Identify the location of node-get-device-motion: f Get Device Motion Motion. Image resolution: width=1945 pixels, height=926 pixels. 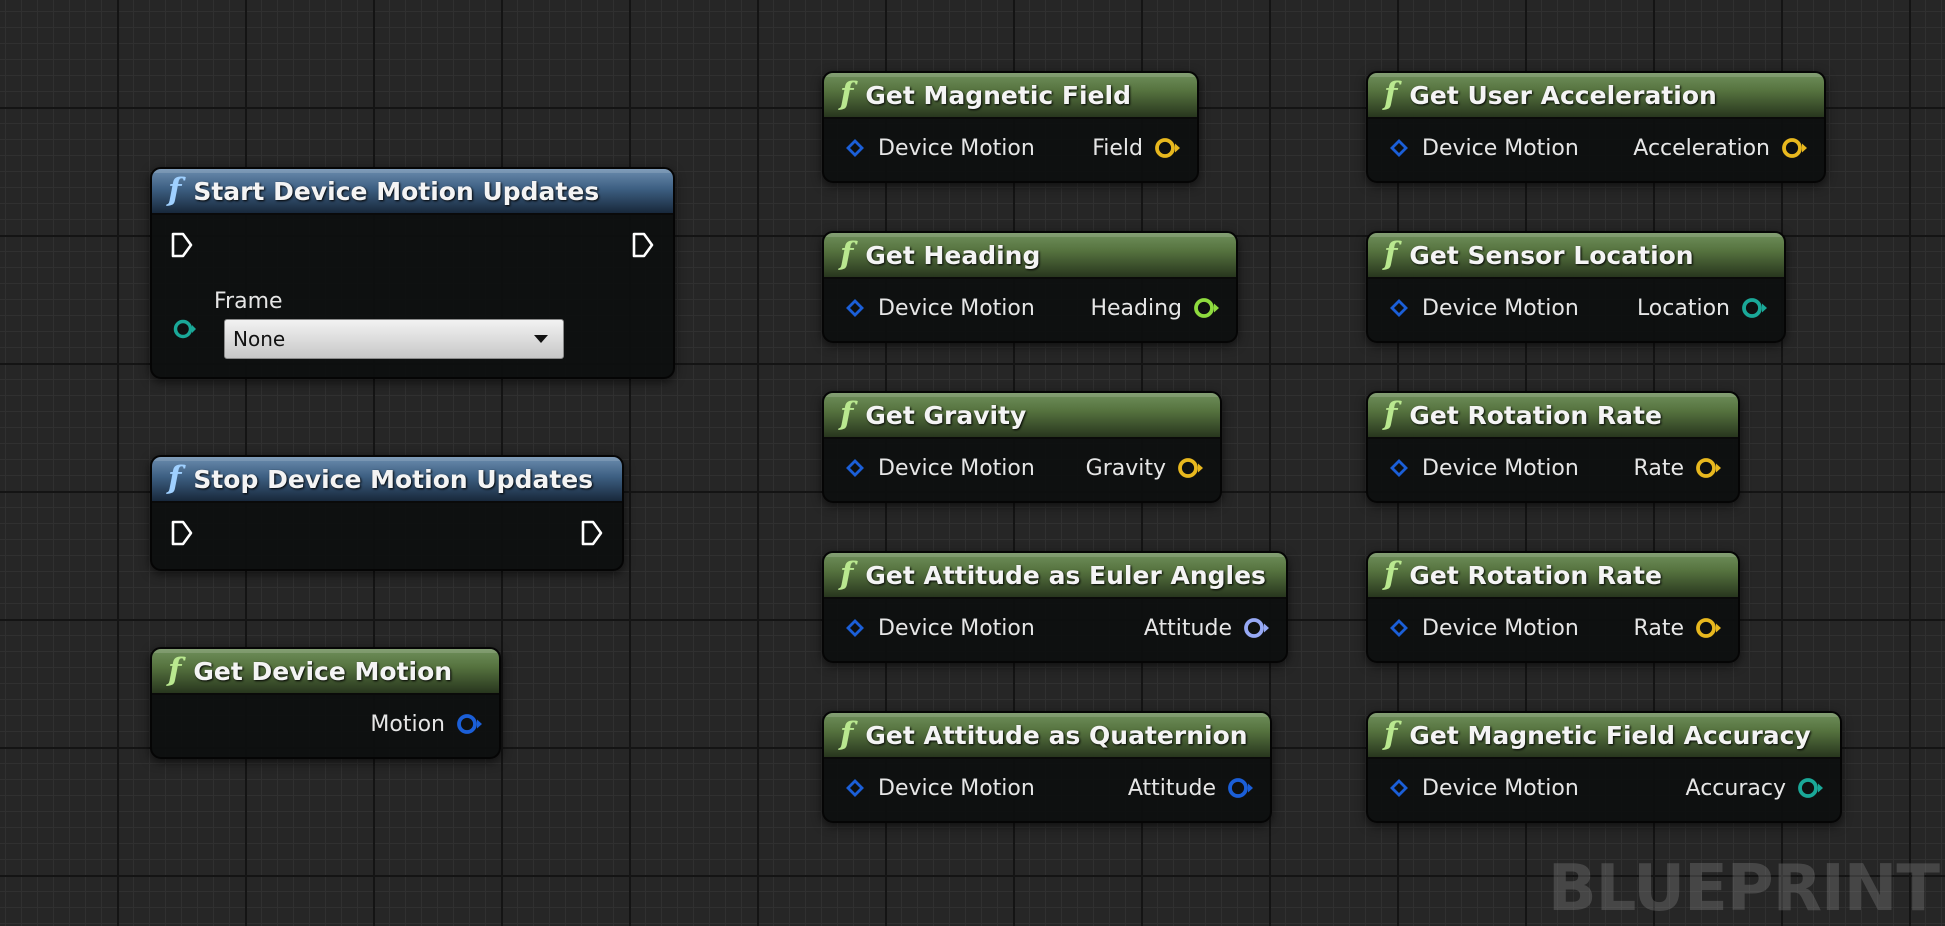
(325, 703).